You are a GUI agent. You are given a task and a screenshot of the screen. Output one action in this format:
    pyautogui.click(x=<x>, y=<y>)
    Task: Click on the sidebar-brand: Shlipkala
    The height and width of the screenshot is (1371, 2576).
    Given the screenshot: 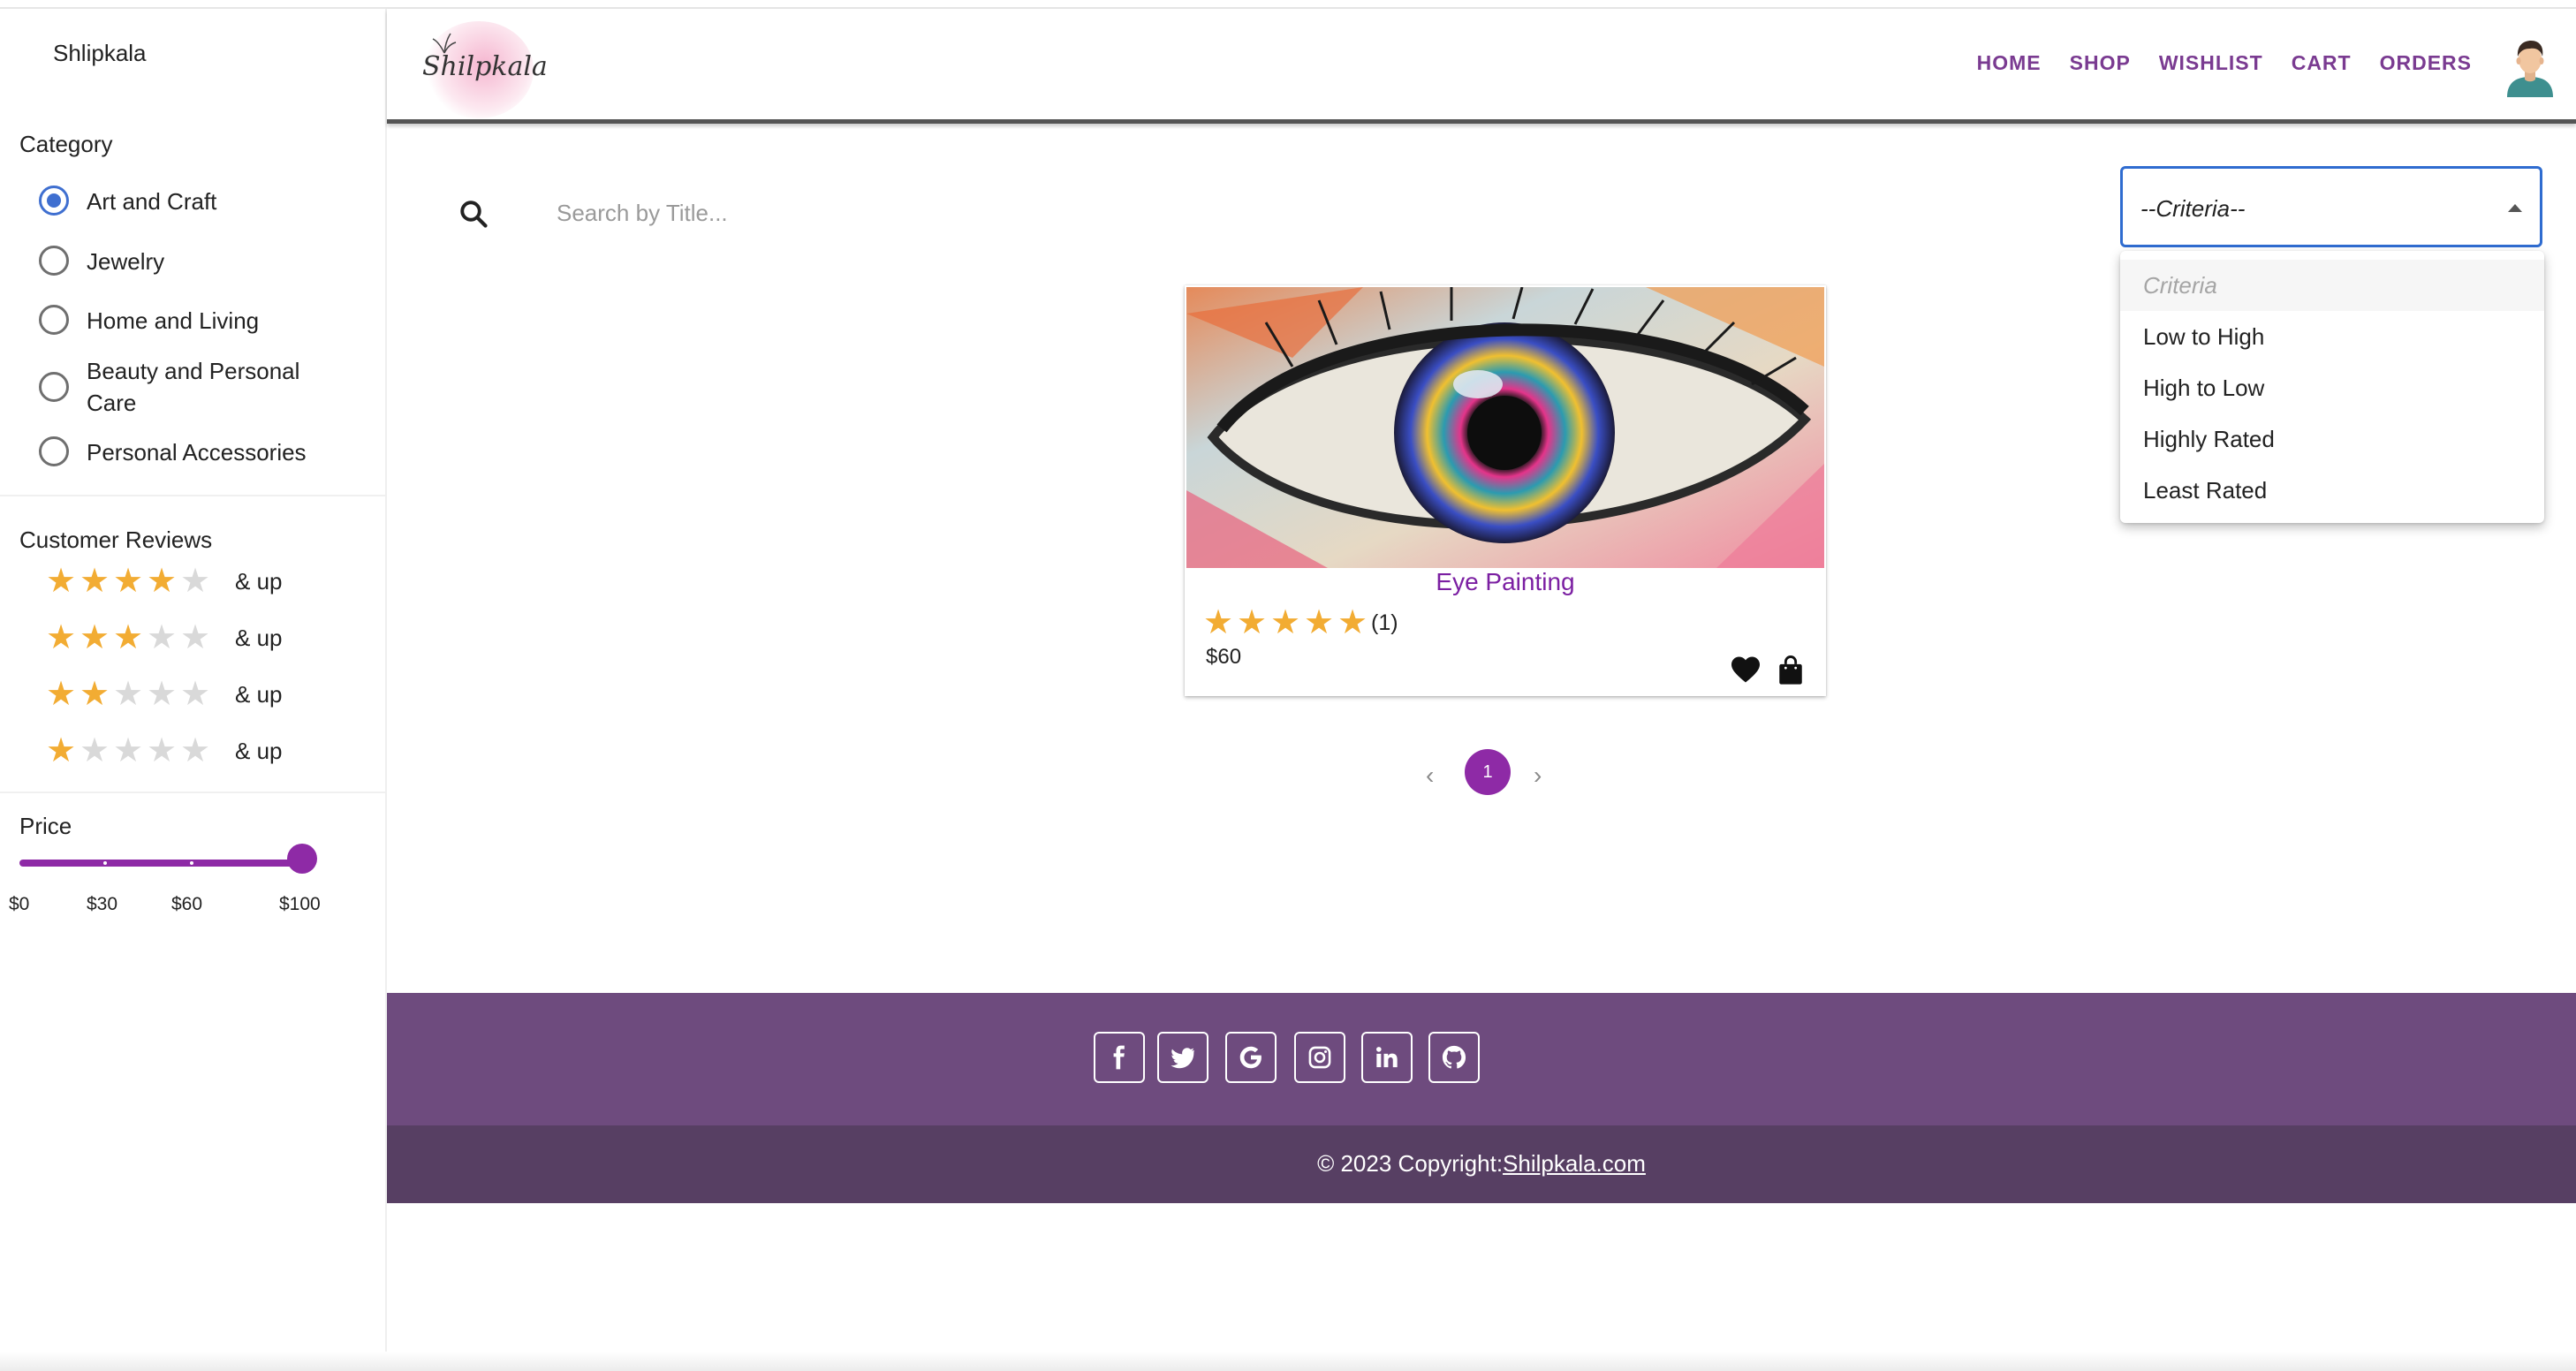 What is the action you would take?
    pyautogui.click(x=100, y=53)
    